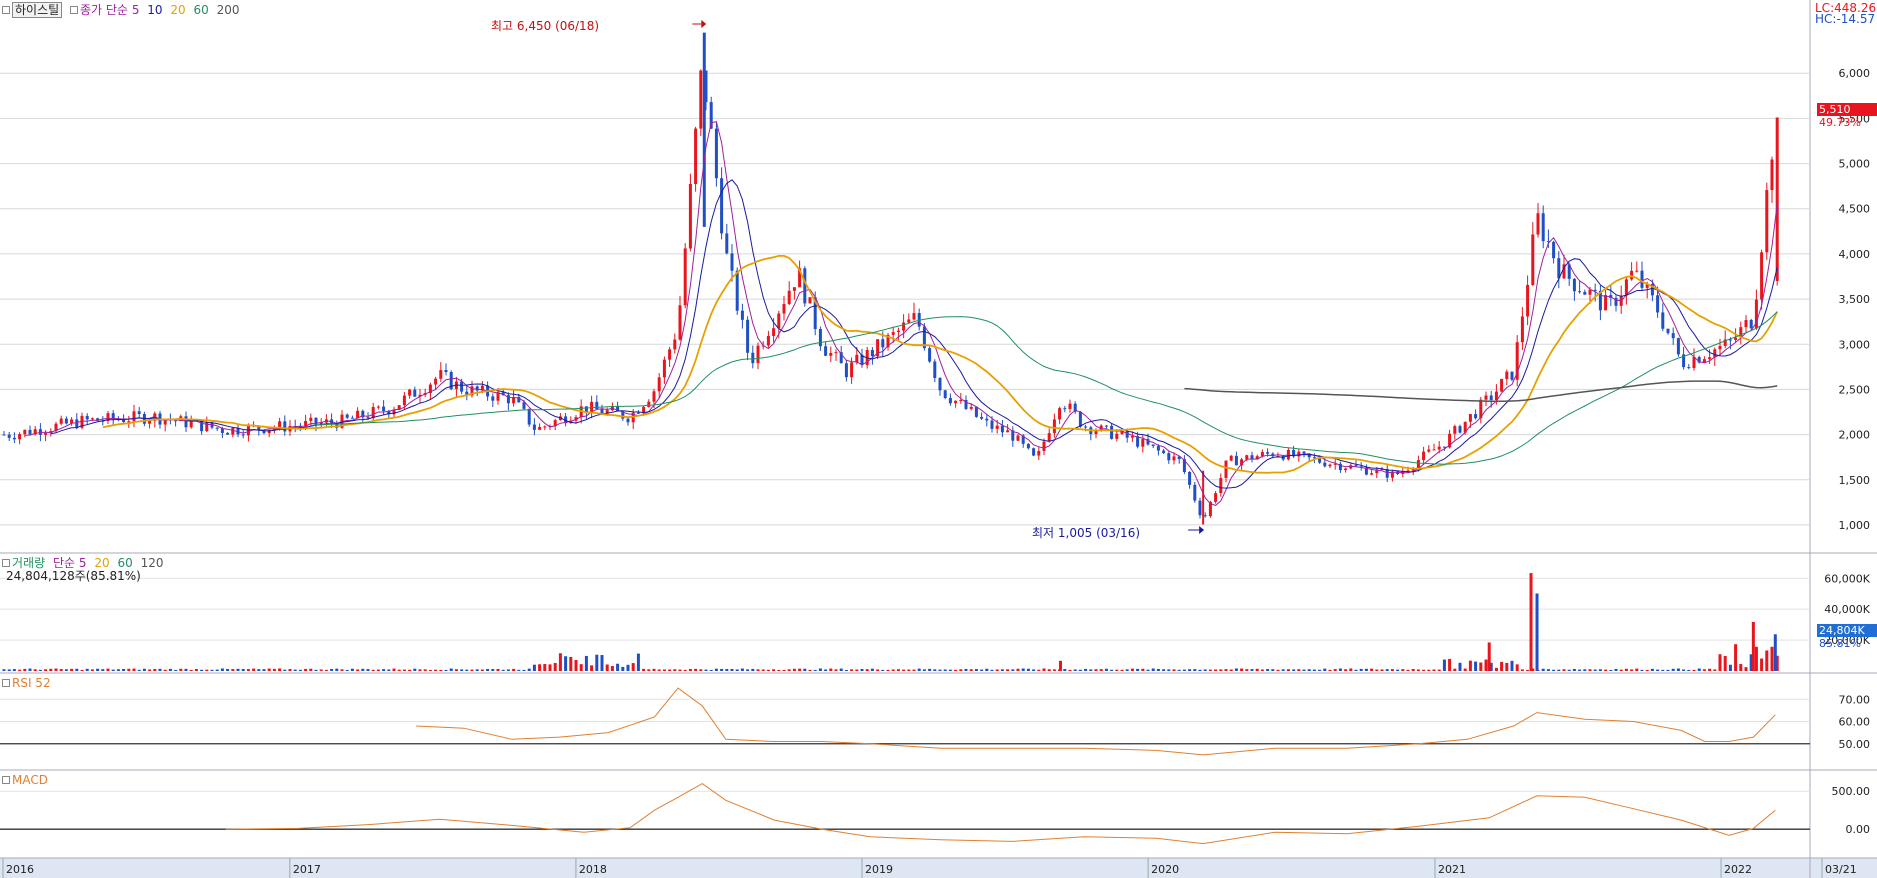 The height and width of the screenshot is (878, 1877). Describe the element at coordinates (1855, 480) in the screenshot. I see `price-tick-label: 1,500` at that location.